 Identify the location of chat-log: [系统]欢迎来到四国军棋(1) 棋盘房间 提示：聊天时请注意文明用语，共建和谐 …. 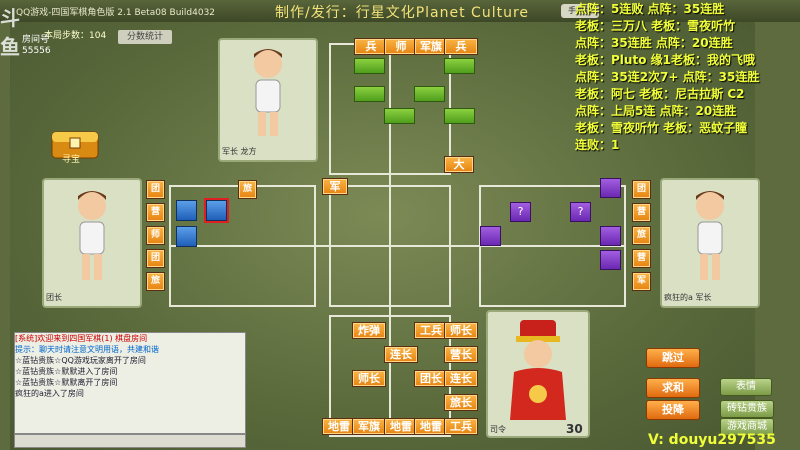
(130, 383).